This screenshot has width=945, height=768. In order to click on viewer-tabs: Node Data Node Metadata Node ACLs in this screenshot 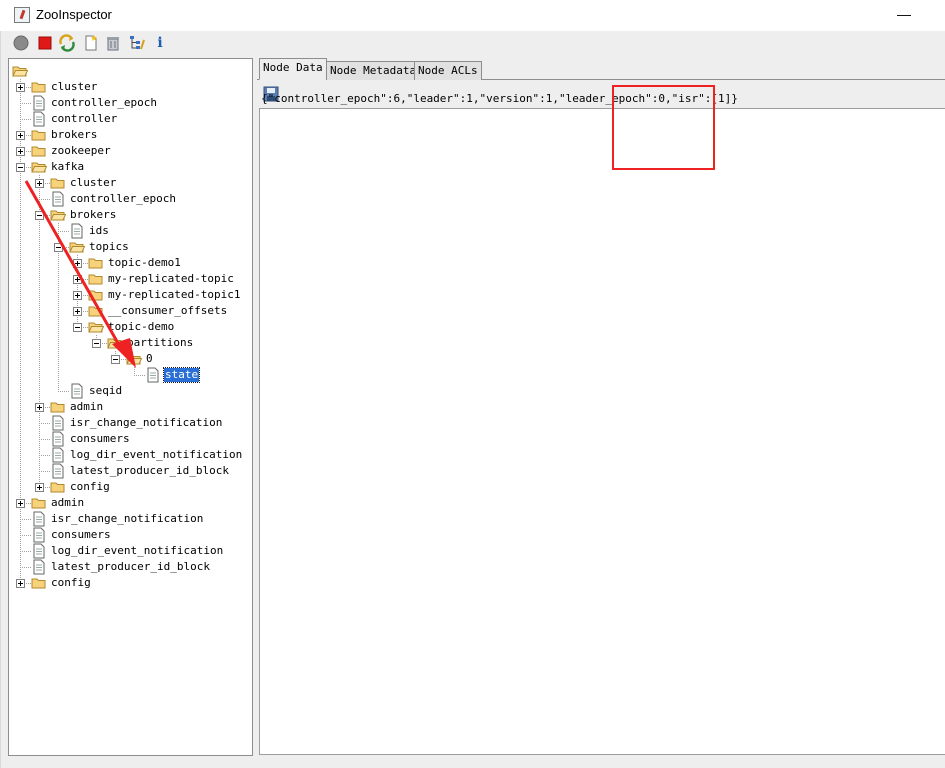, I will do `click(601, 69)`.